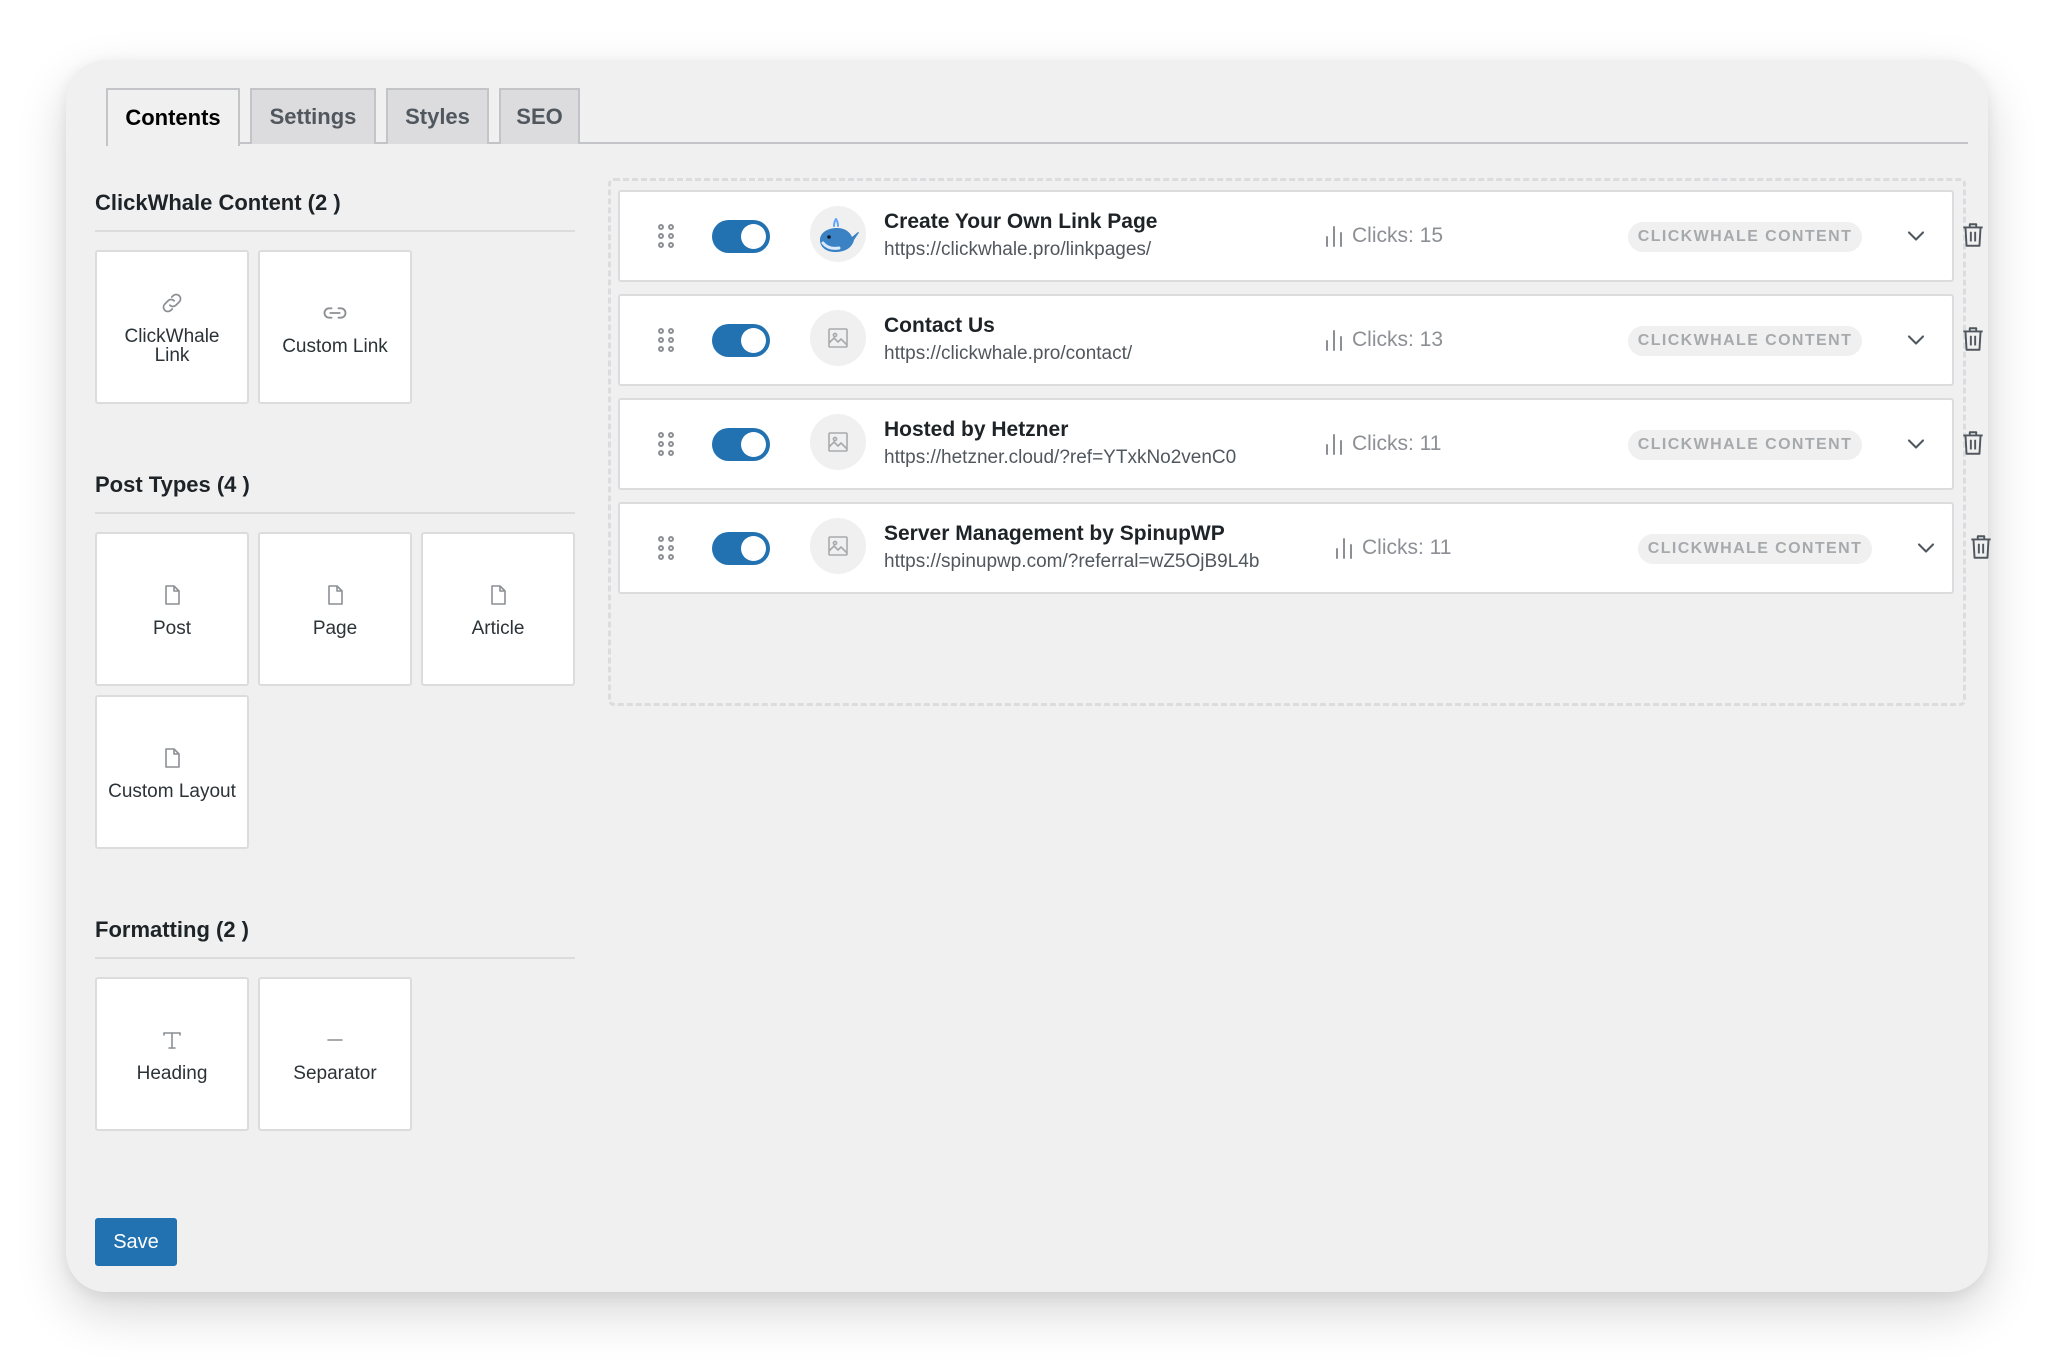 This screenshot has width=2048, height=1361. What do you see at coordinates (437, 116) in the screenshot?
I see `tab-styles: Styles` at bounding box center [437, 116].